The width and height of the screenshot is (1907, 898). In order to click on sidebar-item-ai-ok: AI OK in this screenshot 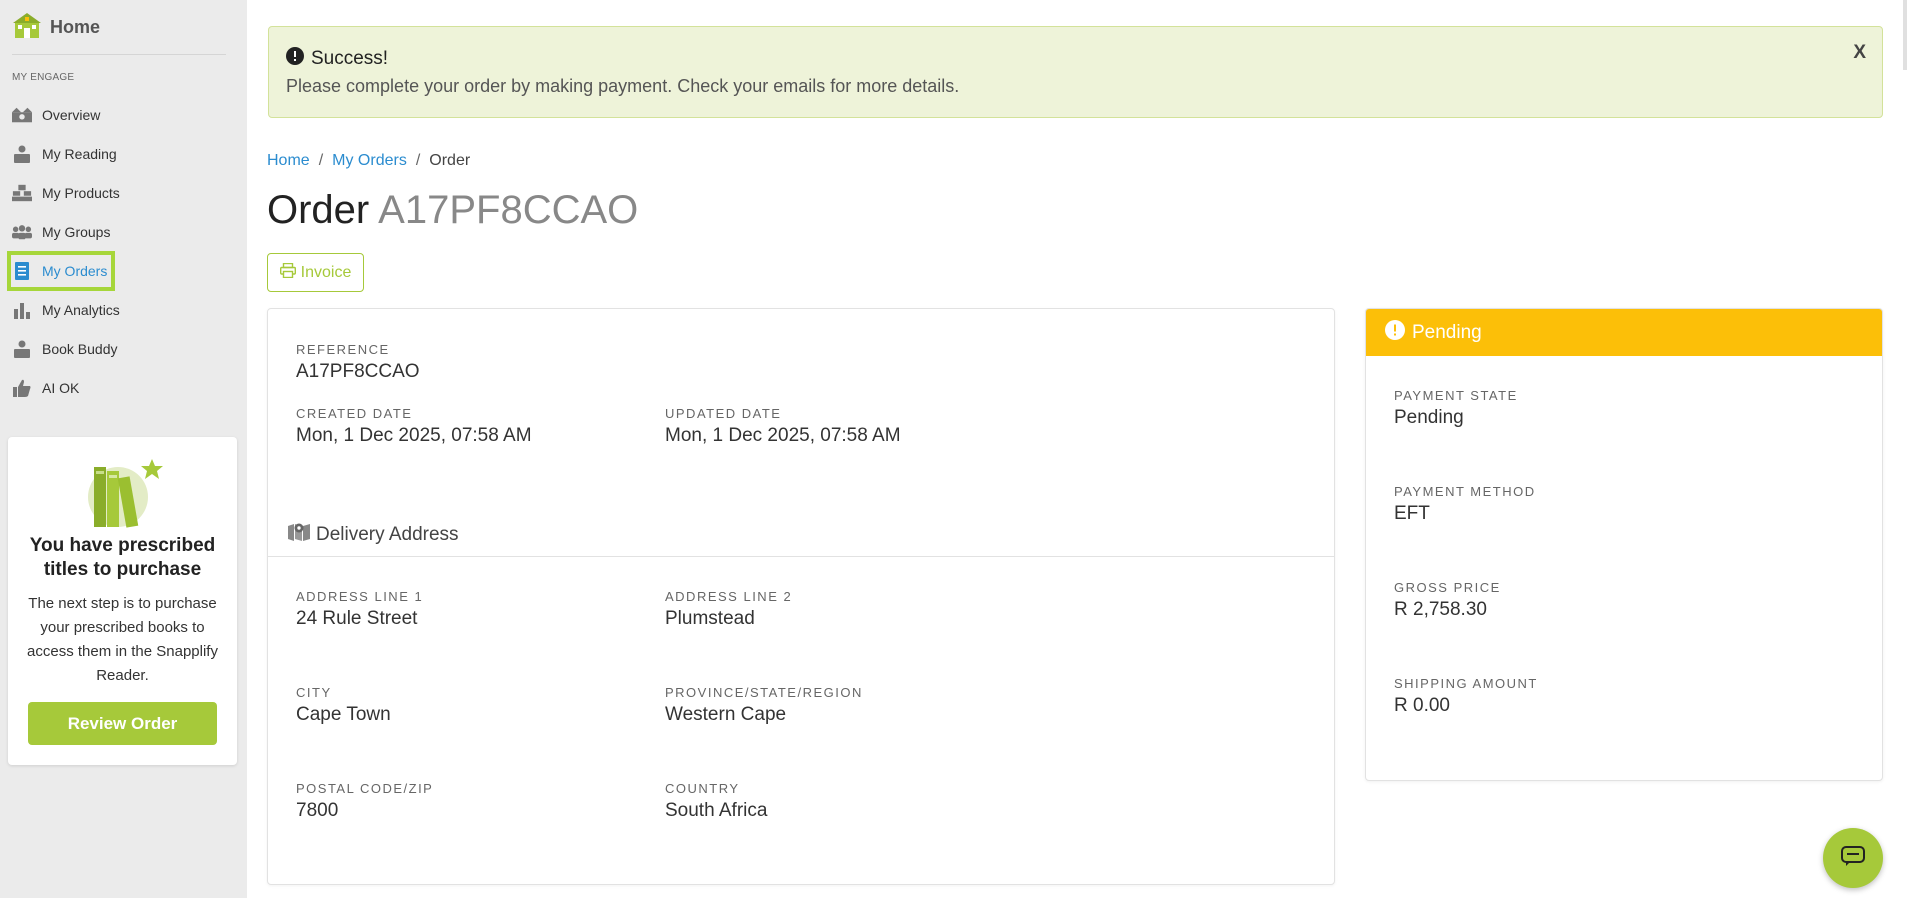, I will do `click(123, 387)`.